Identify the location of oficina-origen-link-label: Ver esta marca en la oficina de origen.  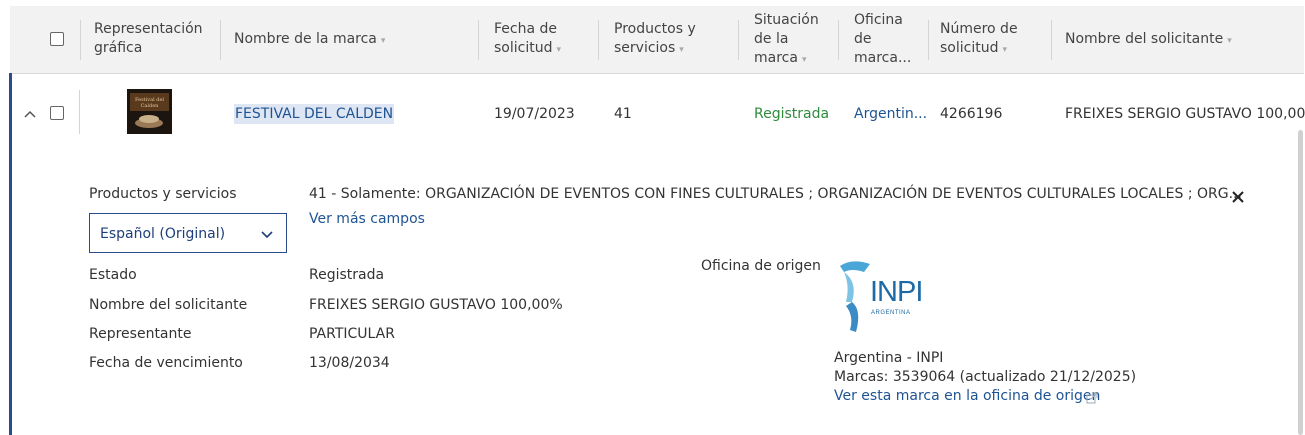
(967, 396).